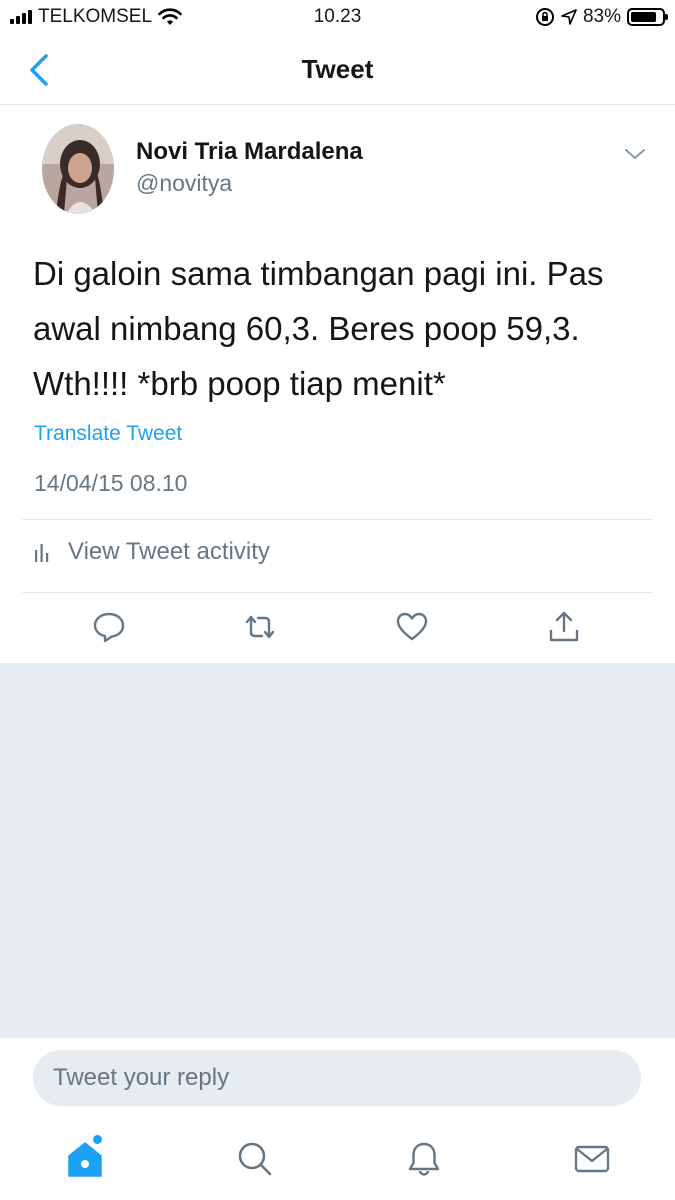 Image resolution: width=675 pixels, height=1200 pixels. What do you see at coordinates (544, 17) in the screenshot?
I see `orientation-lock-icon` at bounding box center [544, 17].